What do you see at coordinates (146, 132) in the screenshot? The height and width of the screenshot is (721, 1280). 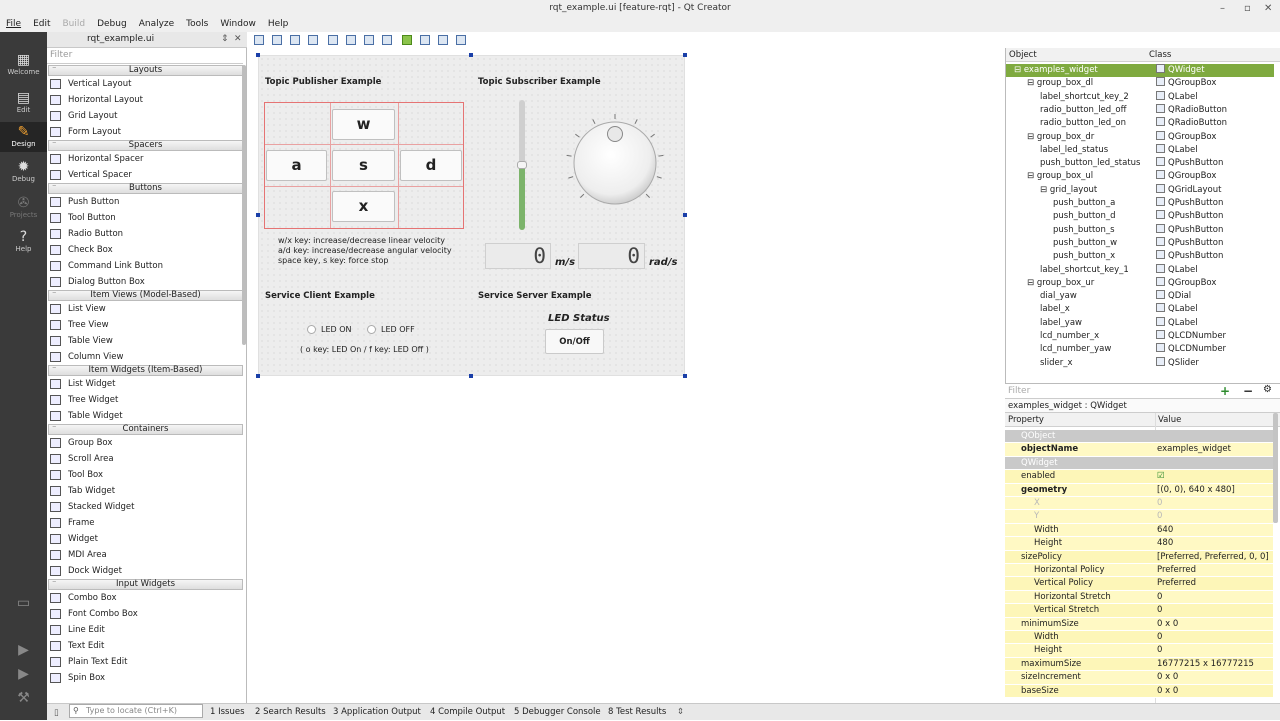 I see `widget-item: Form Layout` at bounding box center [146, 132].